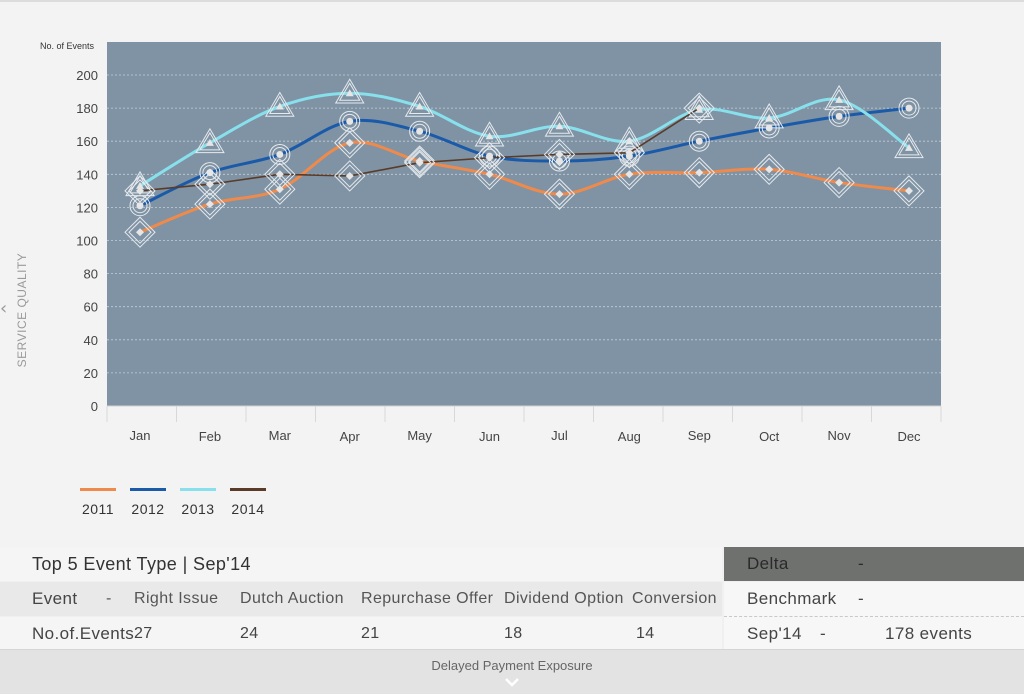 Image resolution: width=1024 pixels, height=694 pixels. Describe the element at coordinates (823, 633) in the screenshot. I see `sep-dash: -` at that location.